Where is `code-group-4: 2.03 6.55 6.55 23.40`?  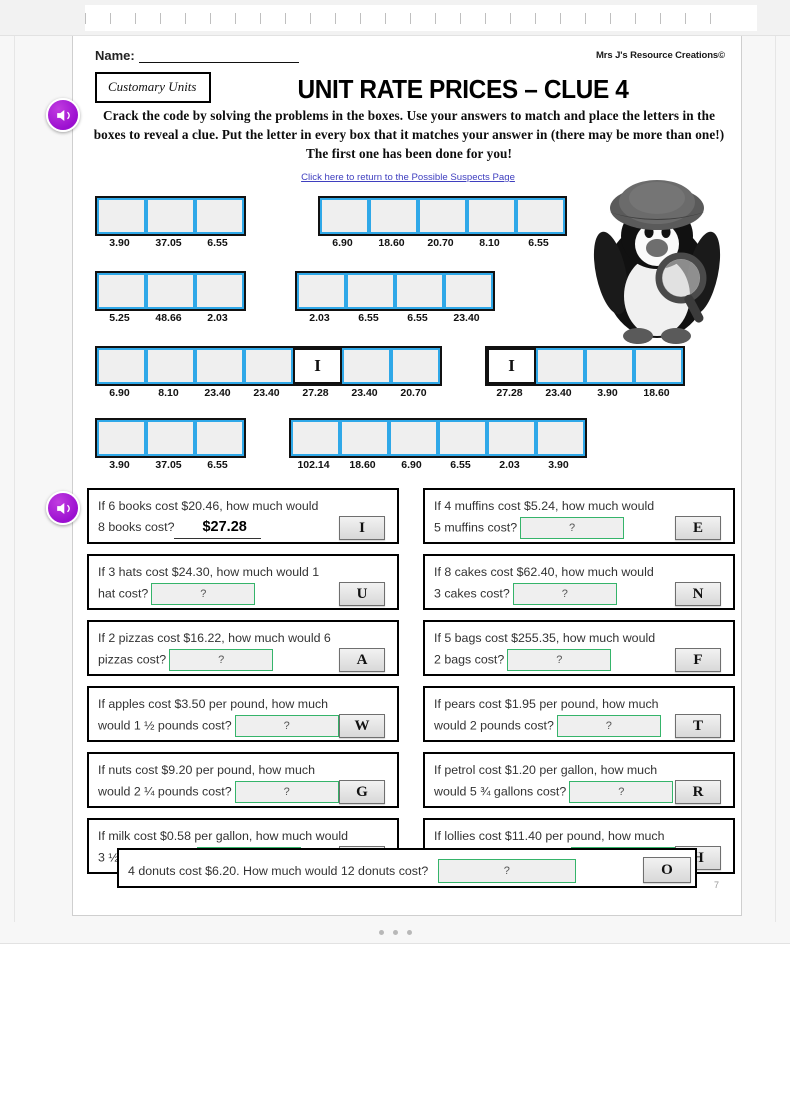 code-group-4: 2.03 6.55 6.55 23.40 is located at coordinates (395, 297).